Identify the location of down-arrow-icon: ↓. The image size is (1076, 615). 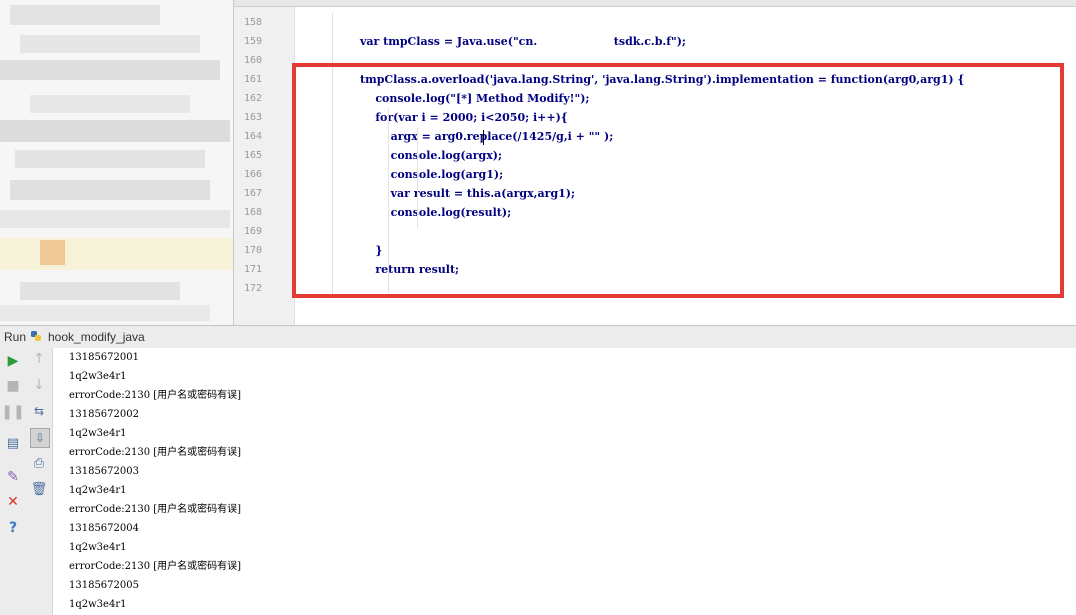
(39, 385).